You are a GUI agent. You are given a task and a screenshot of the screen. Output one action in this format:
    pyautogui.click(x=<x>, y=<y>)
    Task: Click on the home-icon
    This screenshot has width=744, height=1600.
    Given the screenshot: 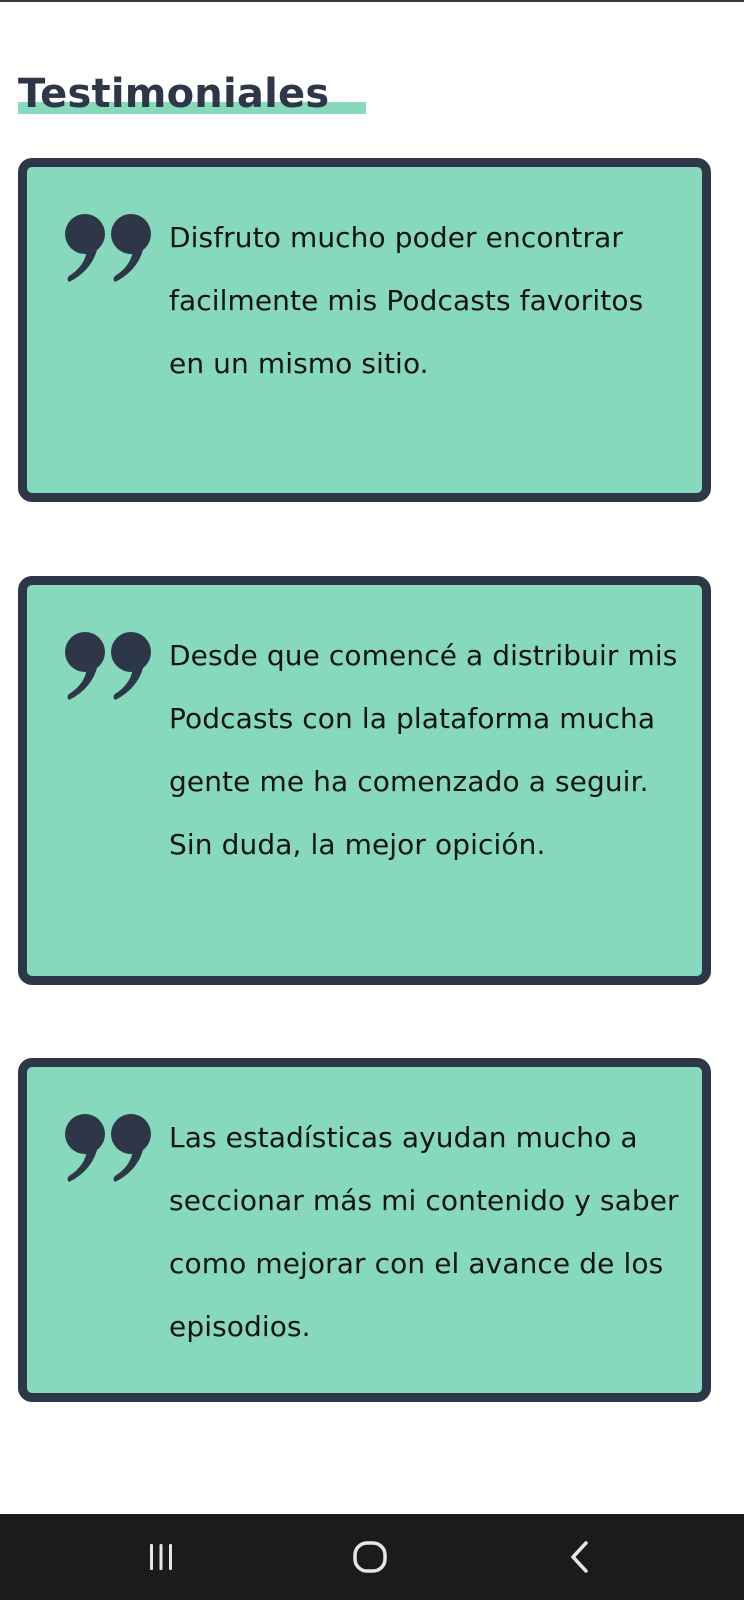 What is the action you would take?
    pyautogui.click(x=370, y=1557)
    